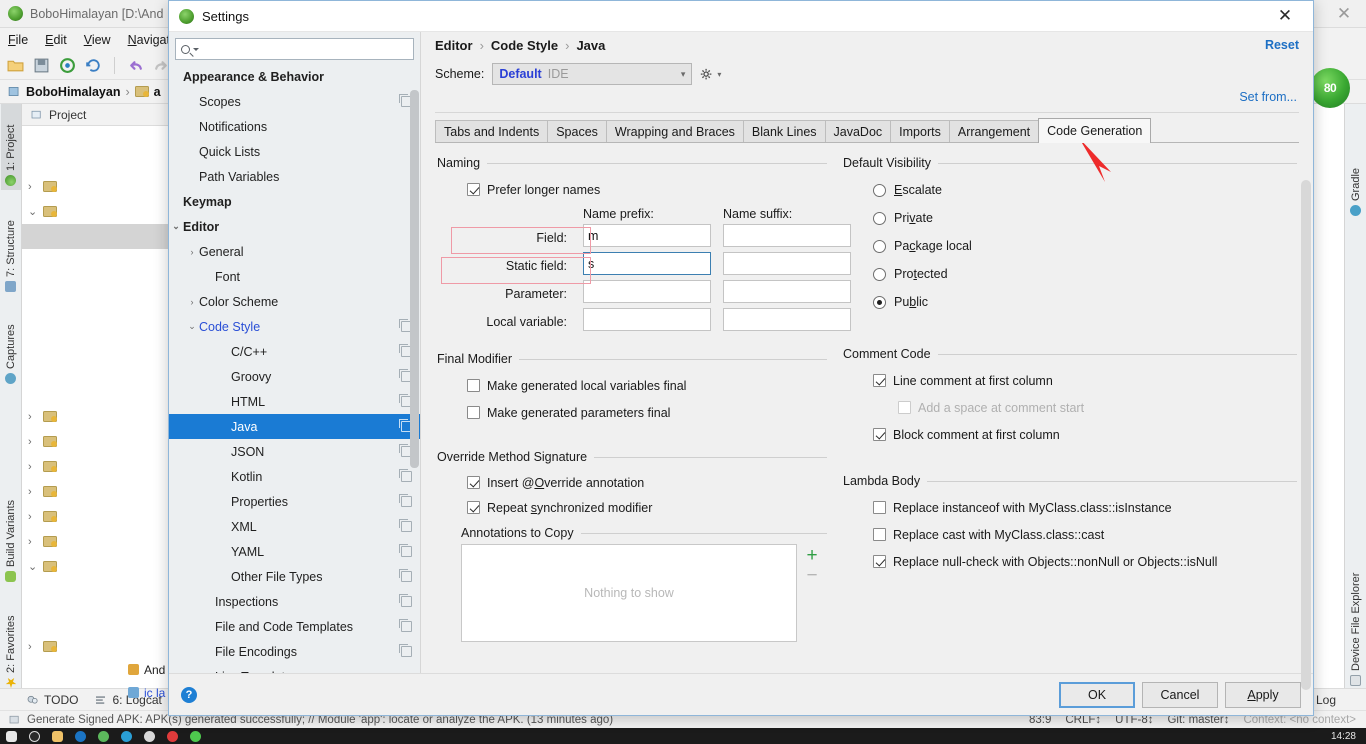 This screenshot has width=1366, height=744. I want to click on settings-nav-item-groovy: Groovy, so click(294, 376).